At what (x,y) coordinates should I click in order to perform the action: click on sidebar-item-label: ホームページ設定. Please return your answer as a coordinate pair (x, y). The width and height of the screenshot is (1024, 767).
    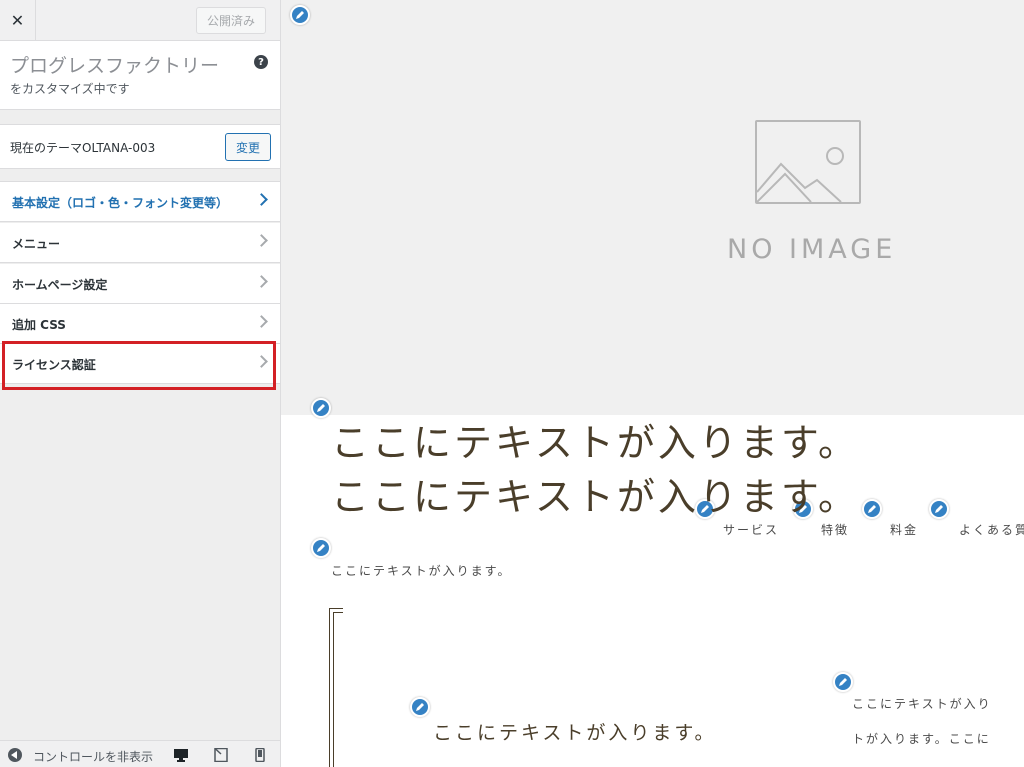
    Looking at the image, I should click on (60, 285).